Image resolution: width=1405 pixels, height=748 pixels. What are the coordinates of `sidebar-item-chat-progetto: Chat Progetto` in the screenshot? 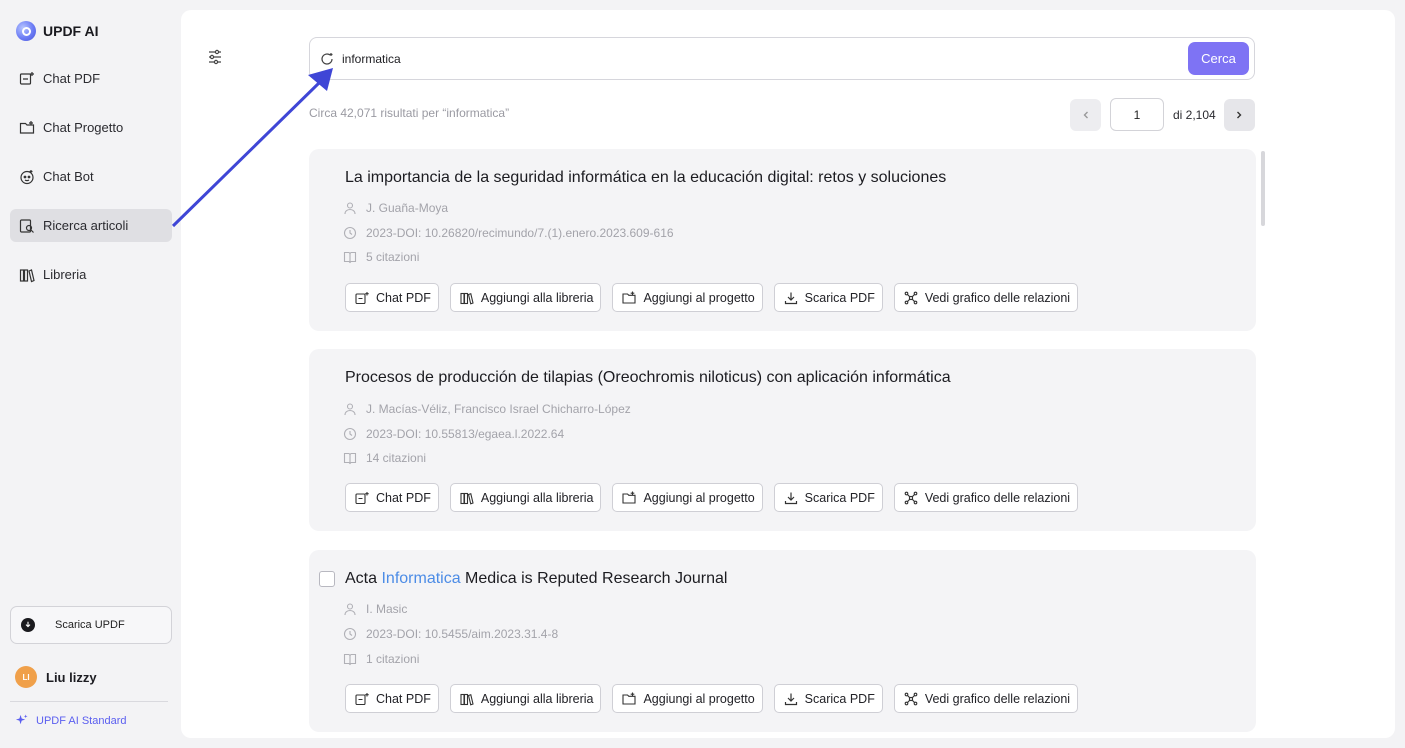 It's located at (91, 127).